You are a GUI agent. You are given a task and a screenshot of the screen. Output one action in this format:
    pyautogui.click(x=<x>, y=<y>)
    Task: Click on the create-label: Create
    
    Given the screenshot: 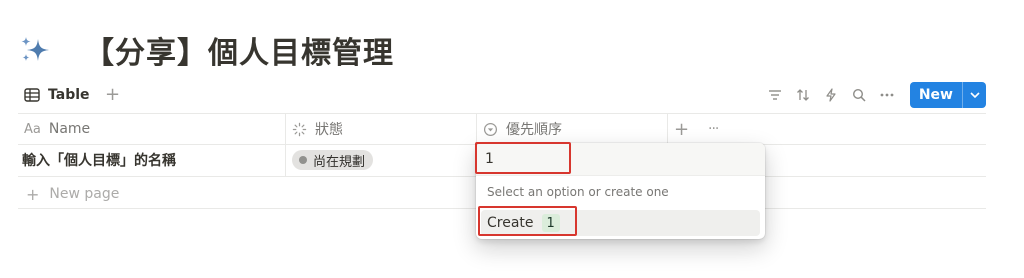 What is the action you would take?
    pyautogui.click(x=510, y=223)
    